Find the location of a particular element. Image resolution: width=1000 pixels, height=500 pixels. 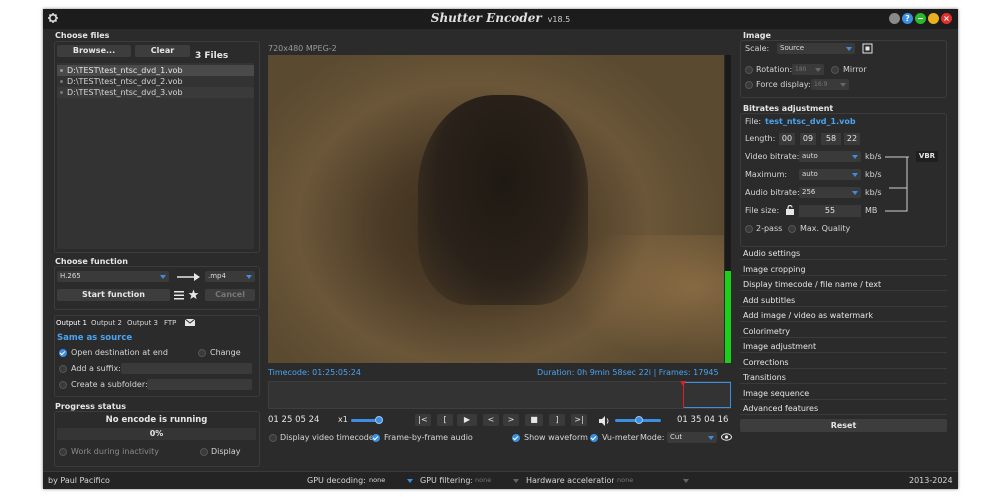

change-radio is located at coordinates (202, 353).